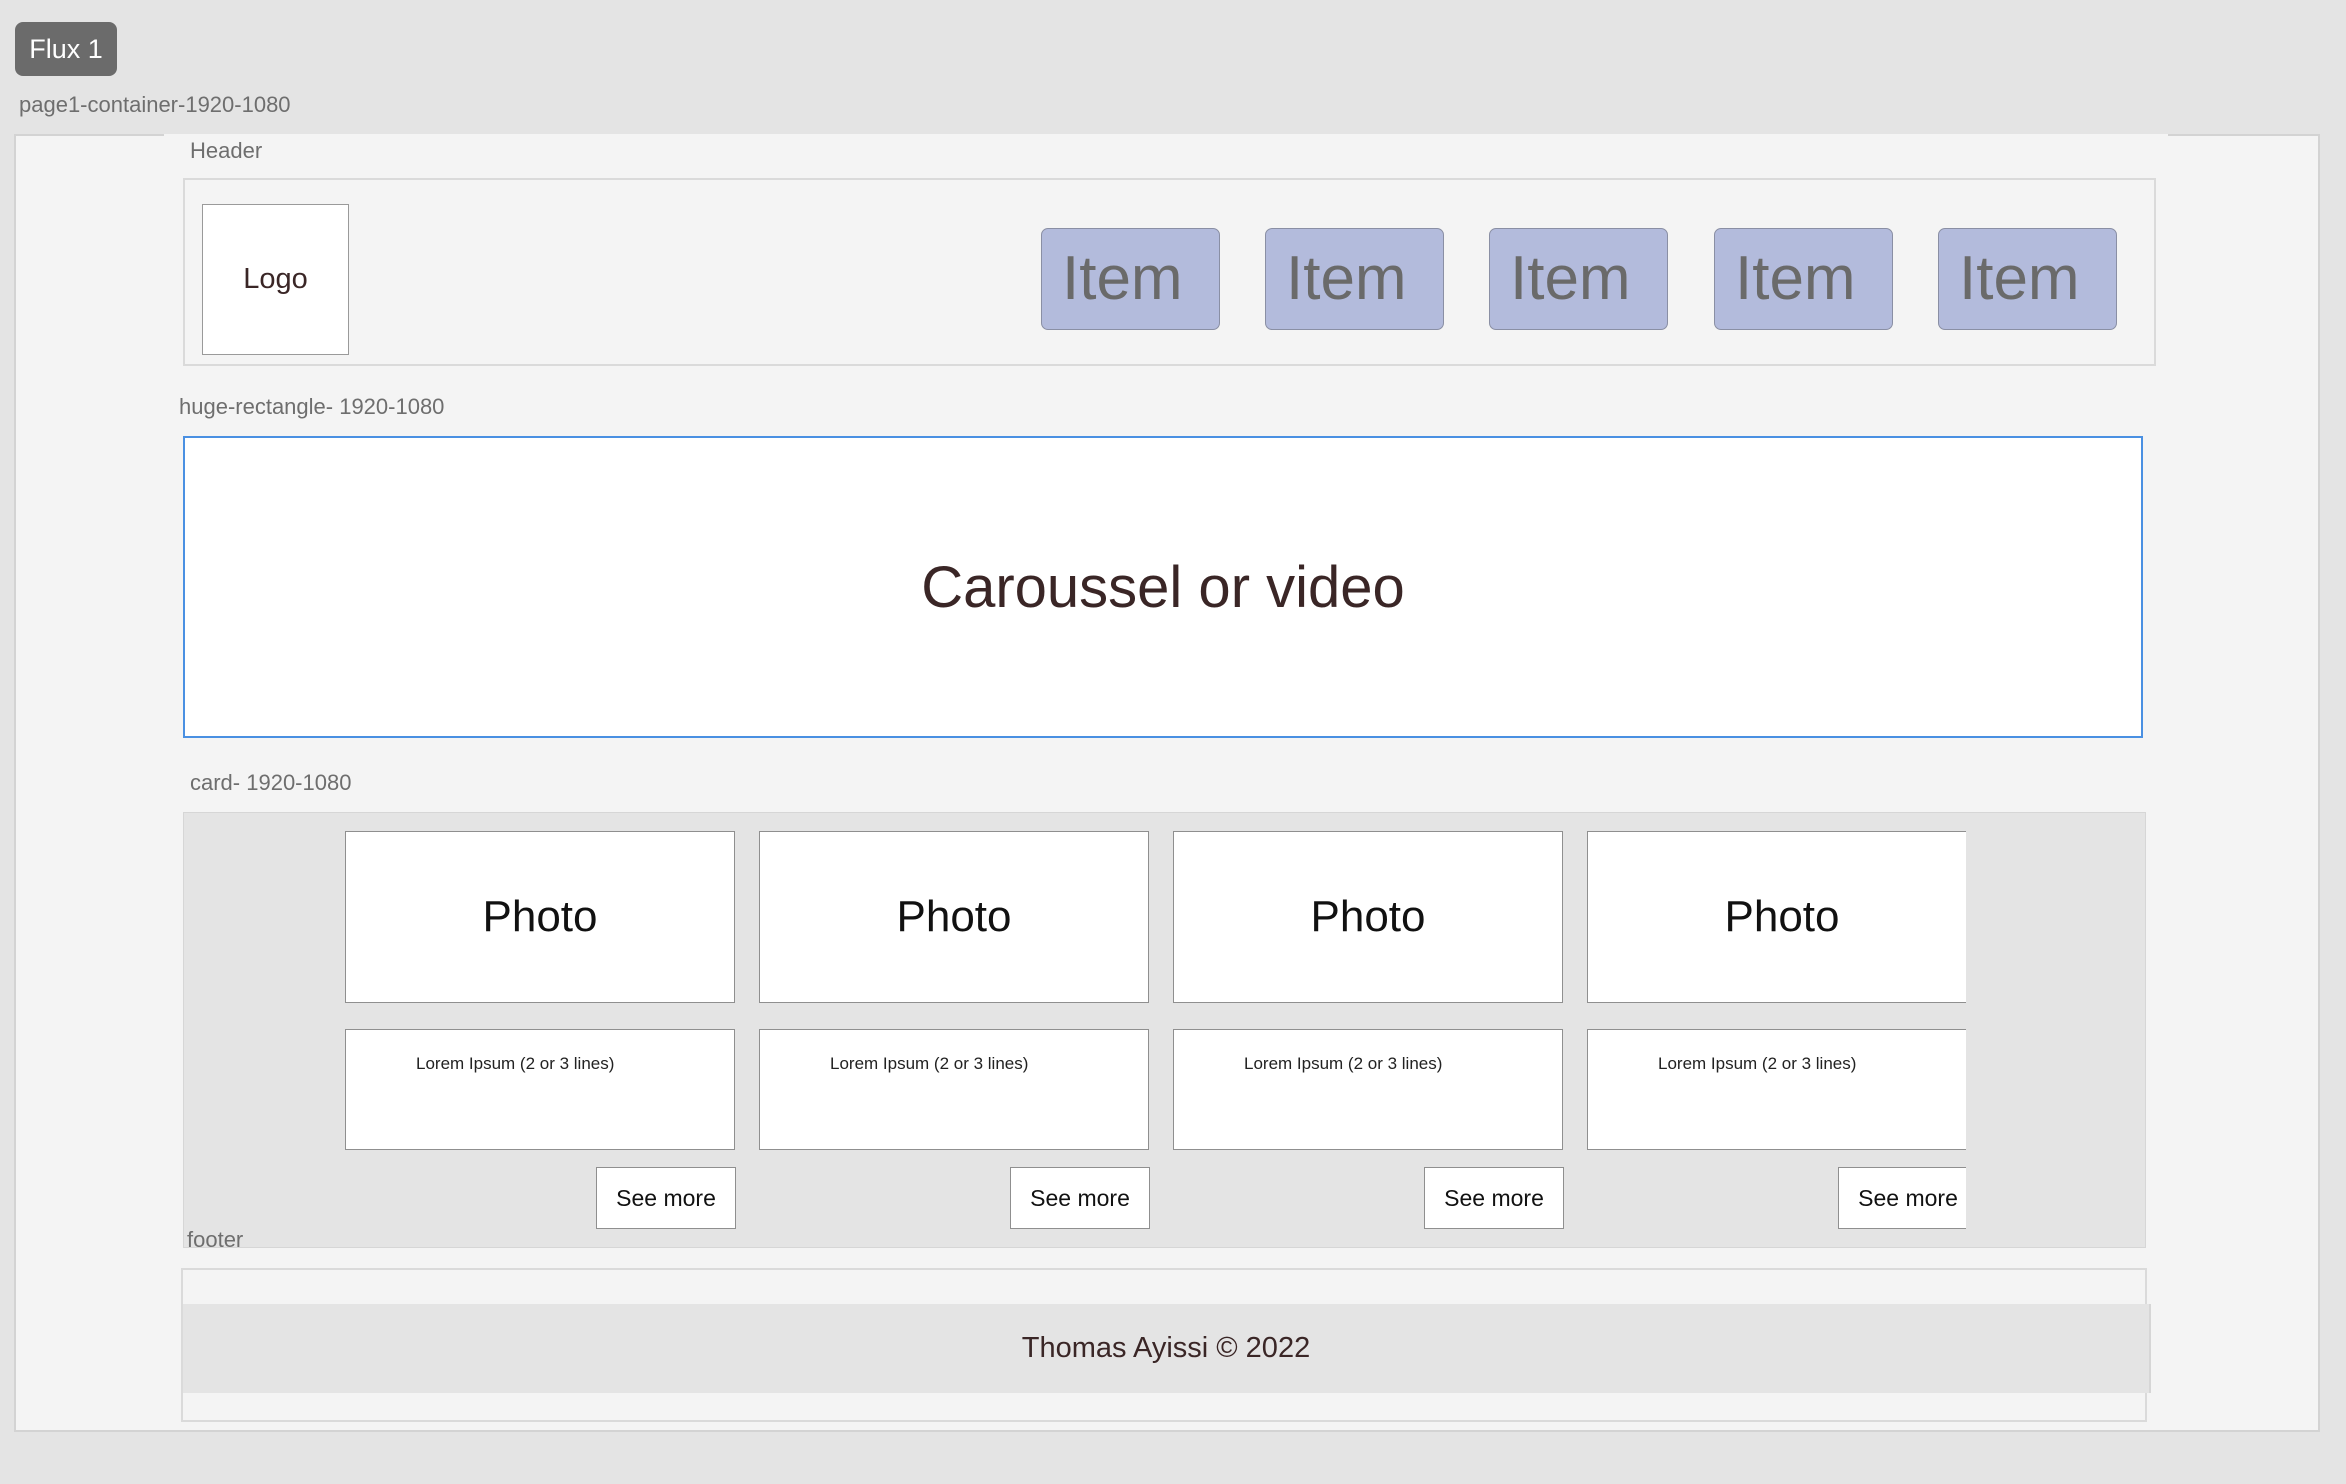 The image size is (2346, 1484). I want to click on hero-text: Caroussel or video, so click(1163, 587).